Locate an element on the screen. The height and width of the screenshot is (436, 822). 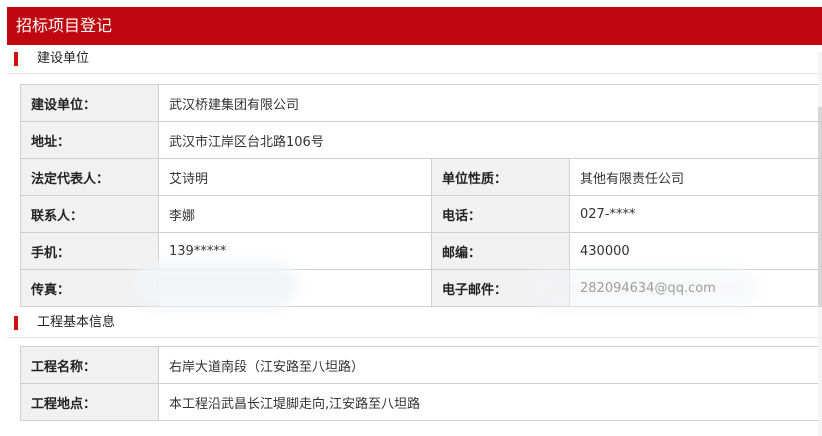
postcode-value: 430000 is located at coordinates (694, 251).